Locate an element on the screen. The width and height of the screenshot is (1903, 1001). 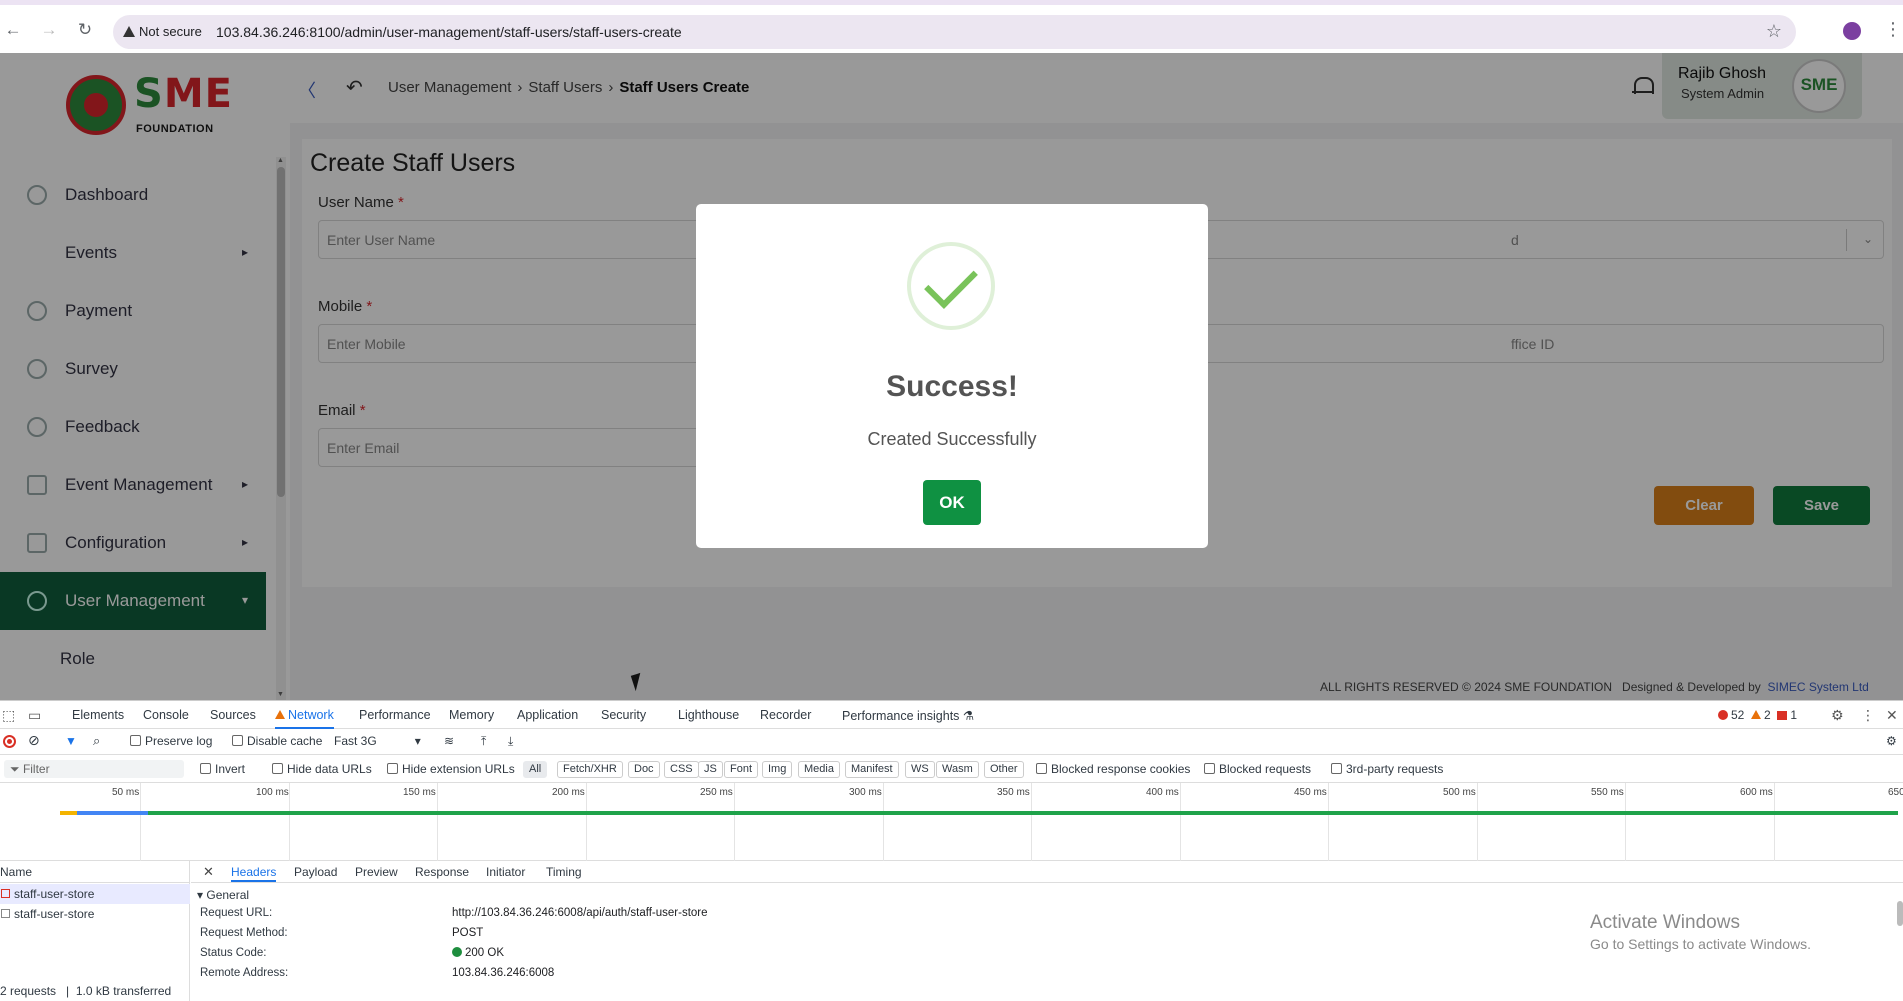
tab-memory: Memory is located at coordinates (471, 715).